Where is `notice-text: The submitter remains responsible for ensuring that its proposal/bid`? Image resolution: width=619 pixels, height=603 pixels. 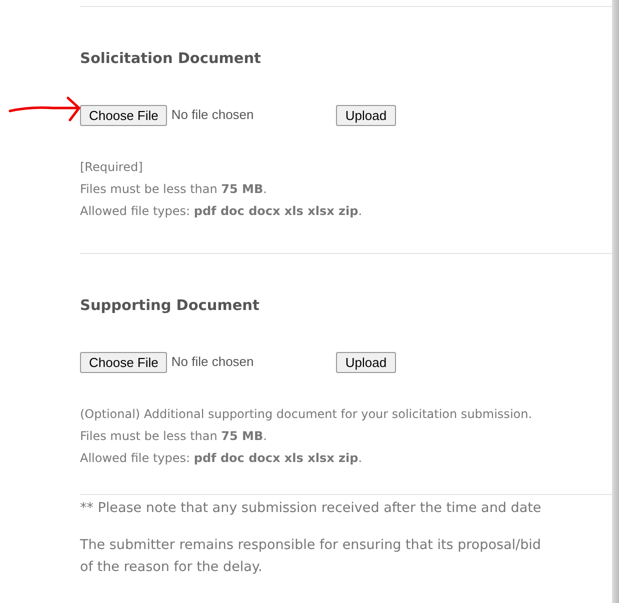
notice-text: The submitter remains responsible for ensuring that its proposal/bid is located at coordinates (310, 545).